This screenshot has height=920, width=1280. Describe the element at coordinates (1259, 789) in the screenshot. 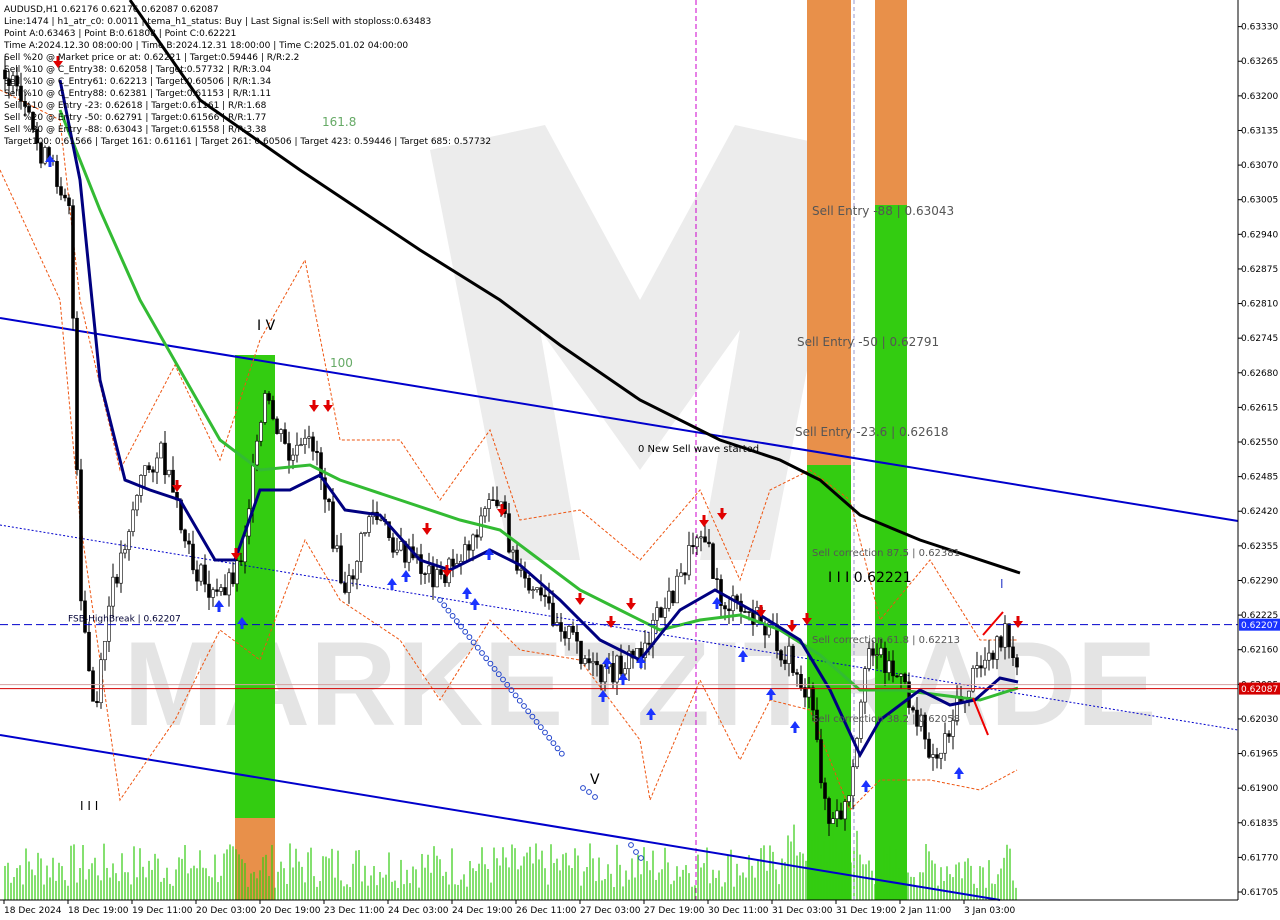

I see `y-tick-label: 0.61900` at that location.